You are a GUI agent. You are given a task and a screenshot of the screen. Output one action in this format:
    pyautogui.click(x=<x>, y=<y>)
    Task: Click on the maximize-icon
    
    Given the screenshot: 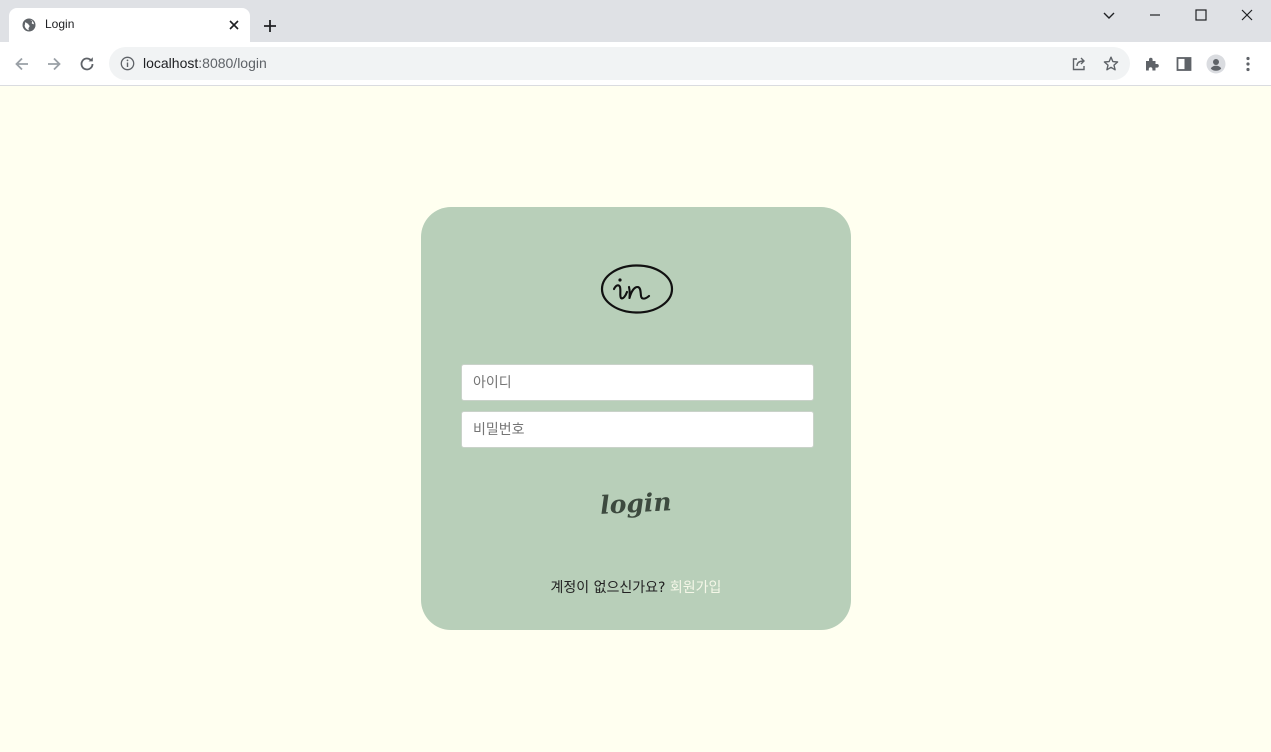 What is the action you would take?
    pyautogui.click(x=1201, y=15)
    